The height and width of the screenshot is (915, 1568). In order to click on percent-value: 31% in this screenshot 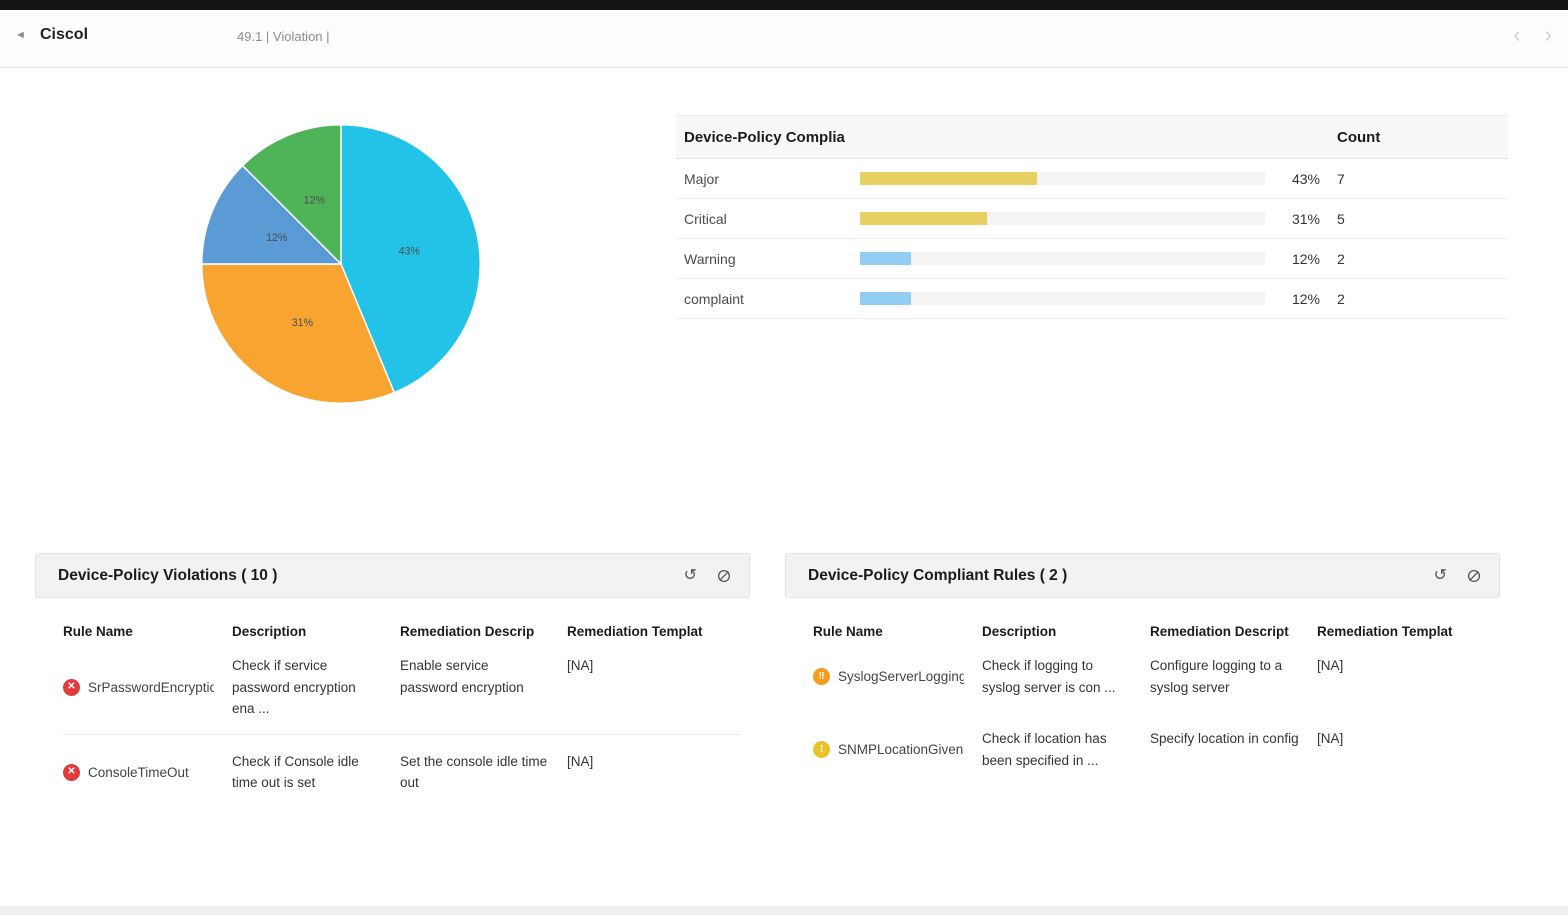, I will do `click(1305, 218)`.